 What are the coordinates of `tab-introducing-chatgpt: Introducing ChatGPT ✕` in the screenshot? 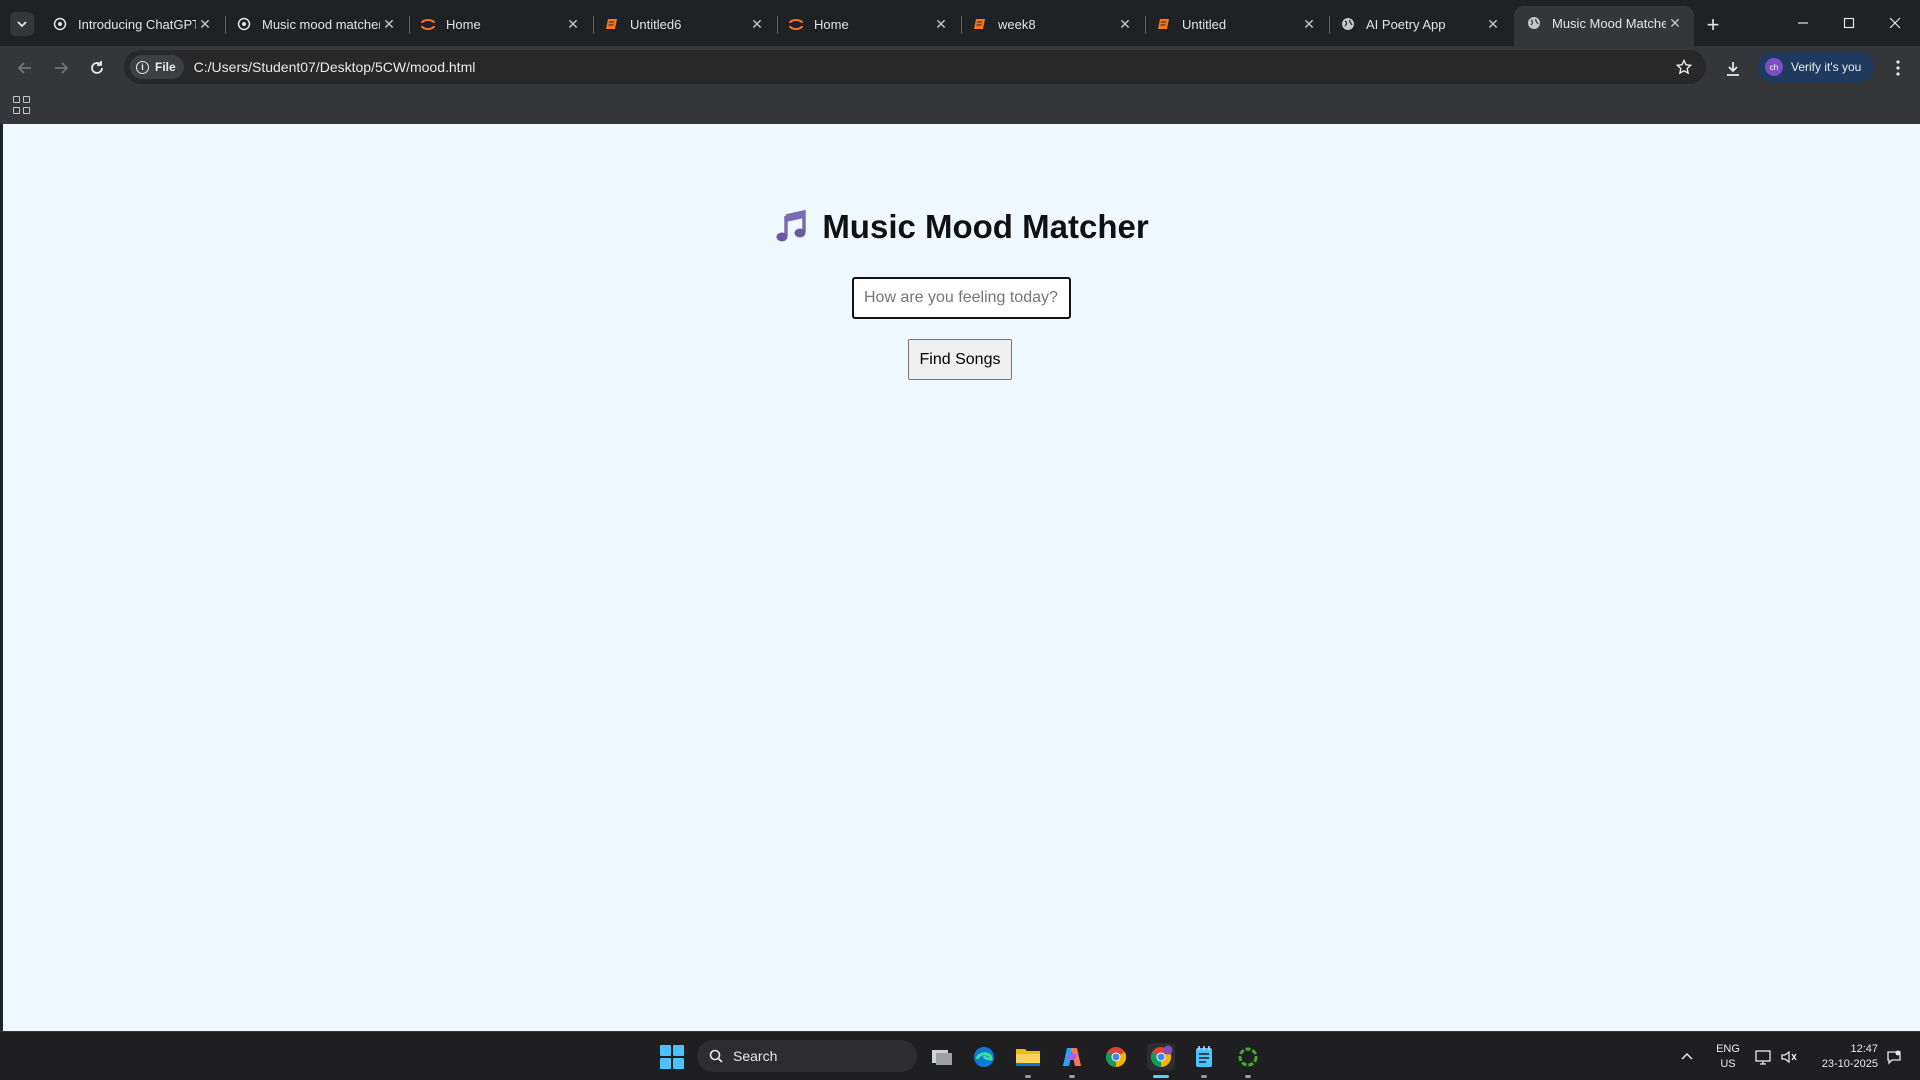 It's located at (133, 24).